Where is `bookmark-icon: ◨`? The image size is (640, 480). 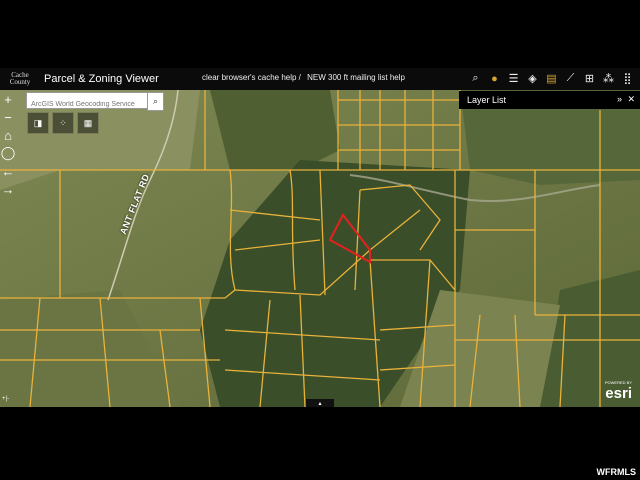
bookmark-icon: ◨ is located at coordinates (38, 123).